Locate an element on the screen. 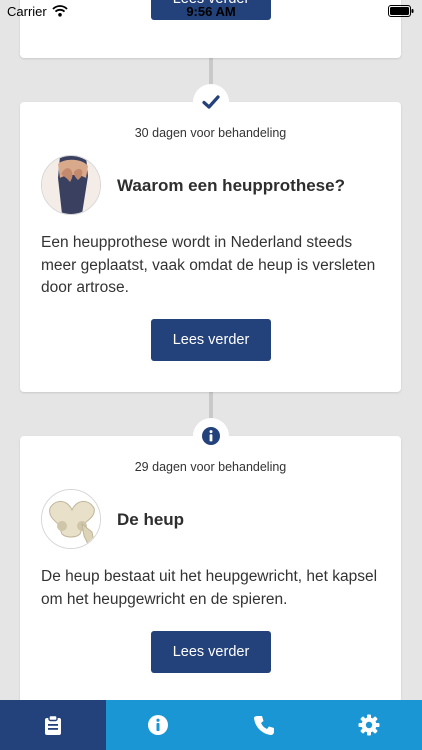 This screenshot has width=422, height=750. tab-timeline is located at coordinates (53, 725).